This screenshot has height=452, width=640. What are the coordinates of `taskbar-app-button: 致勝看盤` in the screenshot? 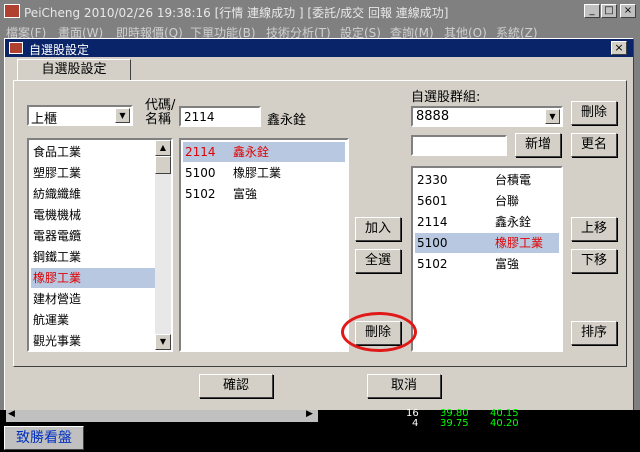 It's located at (44, 438).